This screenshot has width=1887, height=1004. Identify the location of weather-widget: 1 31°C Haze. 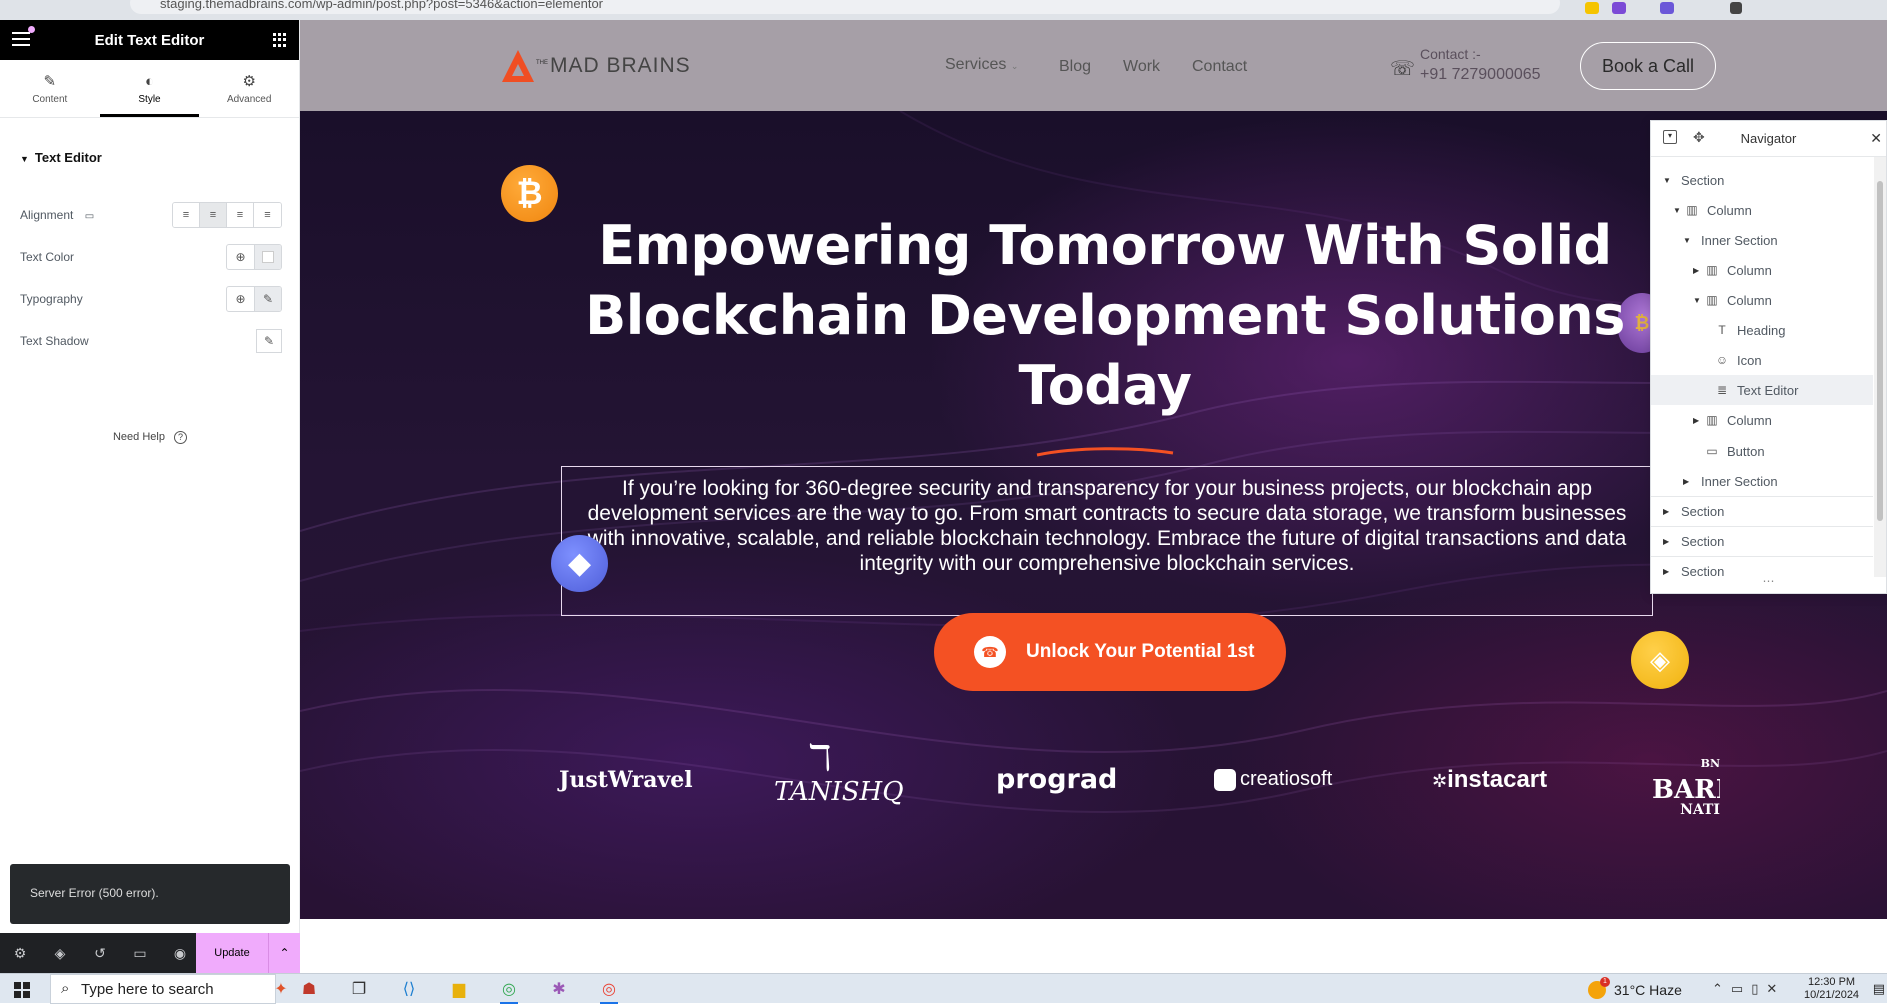
(1635, 988).